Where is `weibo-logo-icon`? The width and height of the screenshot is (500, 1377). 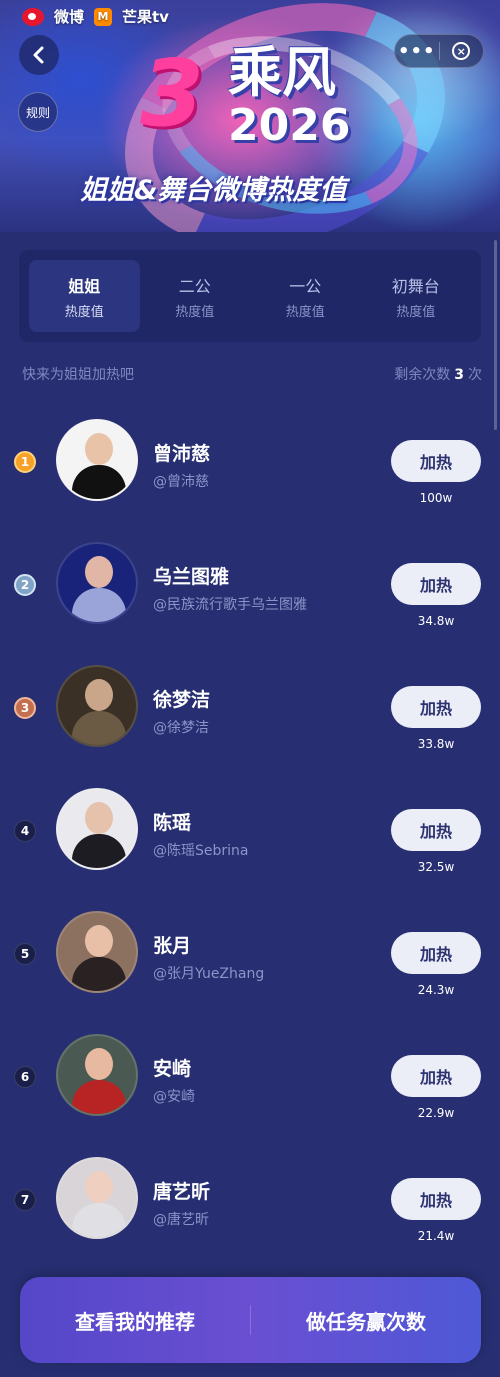 weibo-logo-icon is located at coordinates (33, 16).